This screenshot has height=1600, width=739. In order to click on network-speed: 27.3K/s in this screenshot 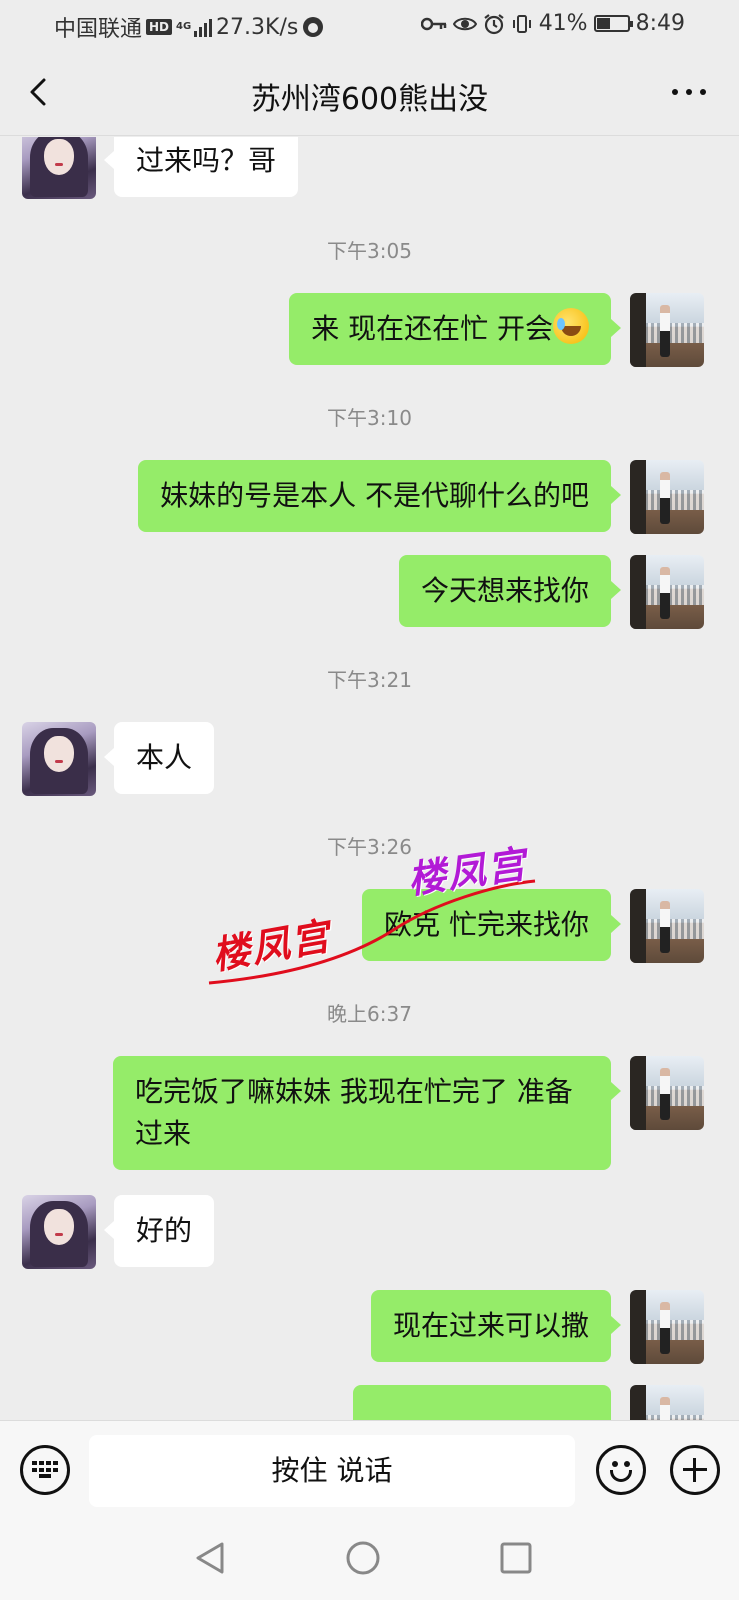, I will do `click(257, 27)`.